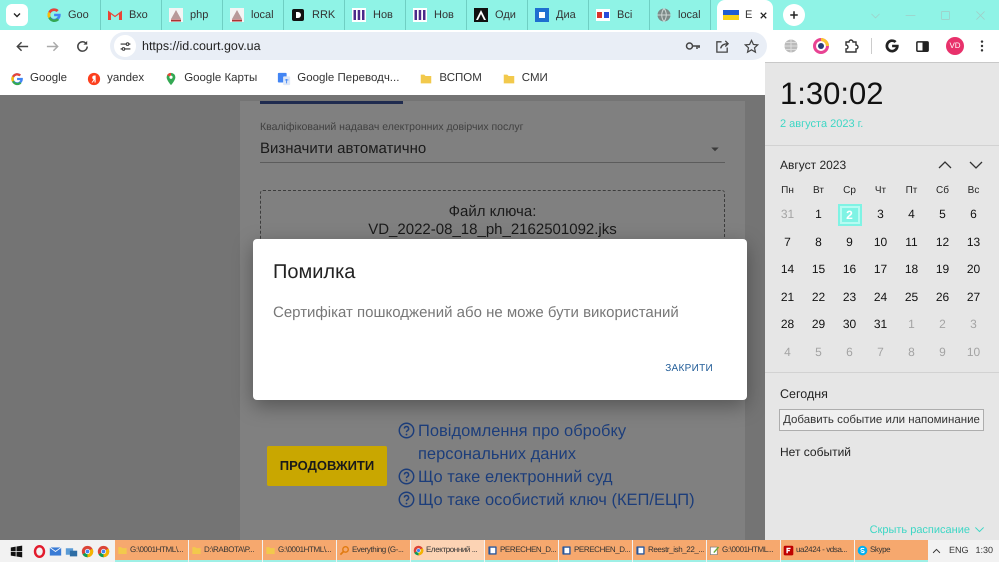  I want to click on calendar-day: 26, so click(942, 297).